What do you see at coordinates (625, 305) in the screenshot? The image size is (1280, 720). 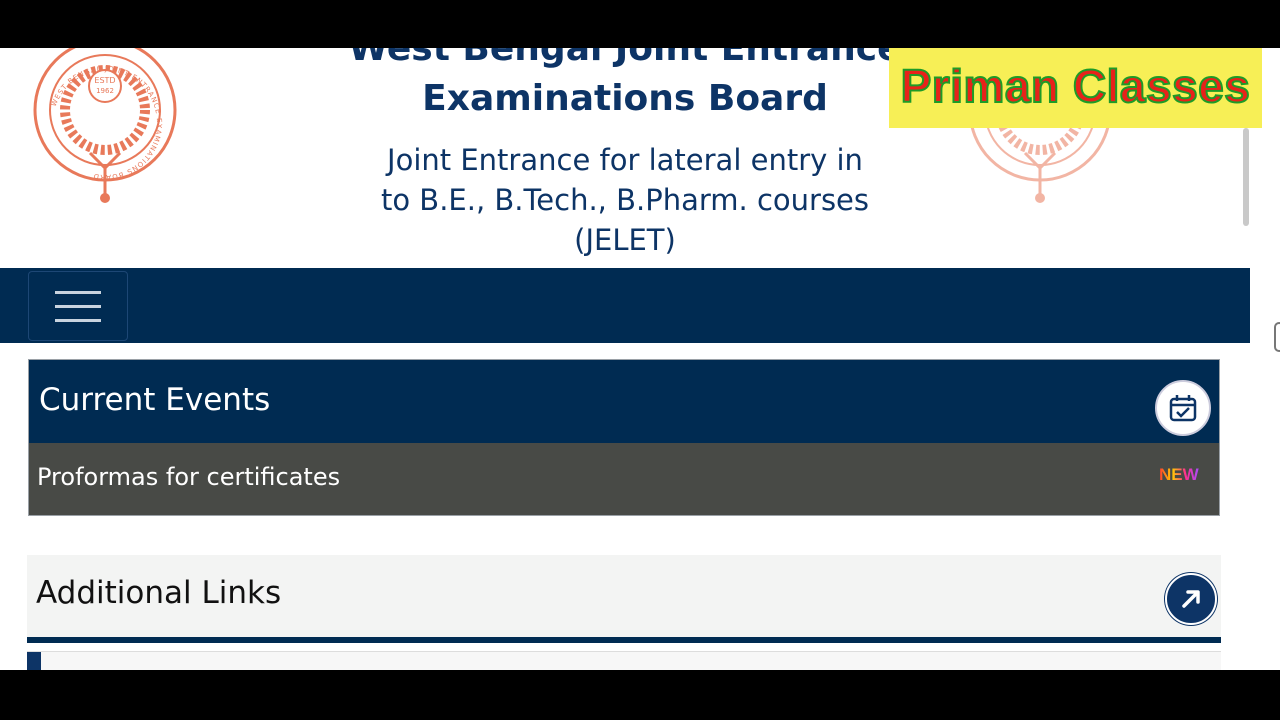 I see `main-navbar` at bounding box center [625, 305].